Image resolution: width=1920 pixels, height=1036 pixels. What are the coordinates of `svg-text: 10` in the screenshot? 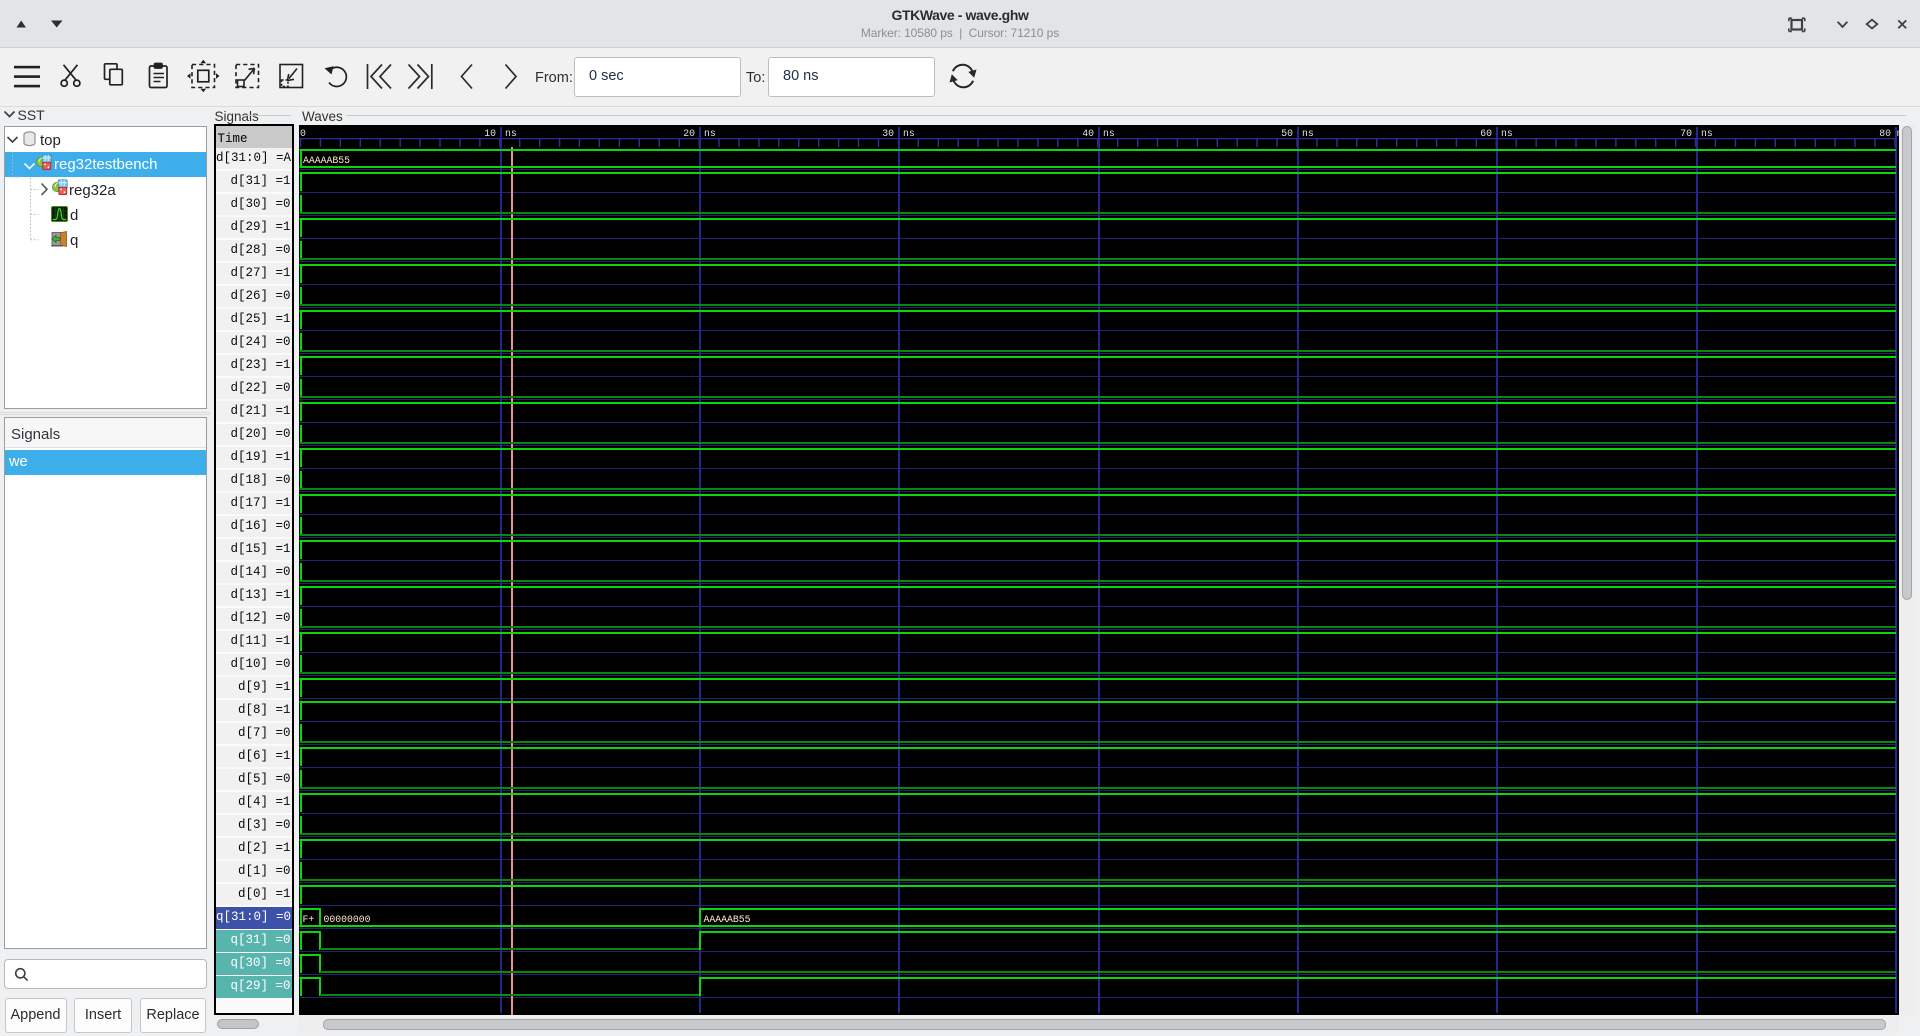 It's located at (490, 133).